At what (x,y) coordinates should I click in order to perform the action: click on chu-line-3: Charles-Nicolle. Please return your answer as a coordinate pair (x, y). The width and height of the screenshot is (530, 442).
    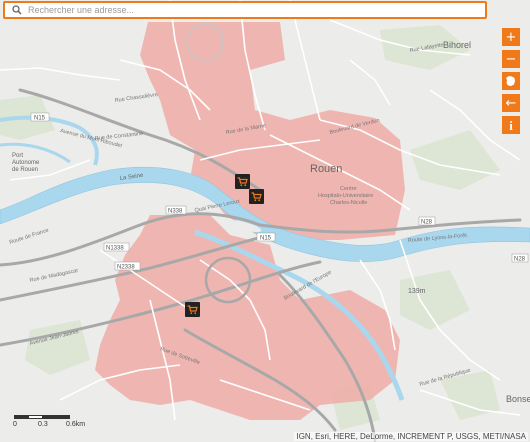
    Looking at the image, I should click on (348, 203).